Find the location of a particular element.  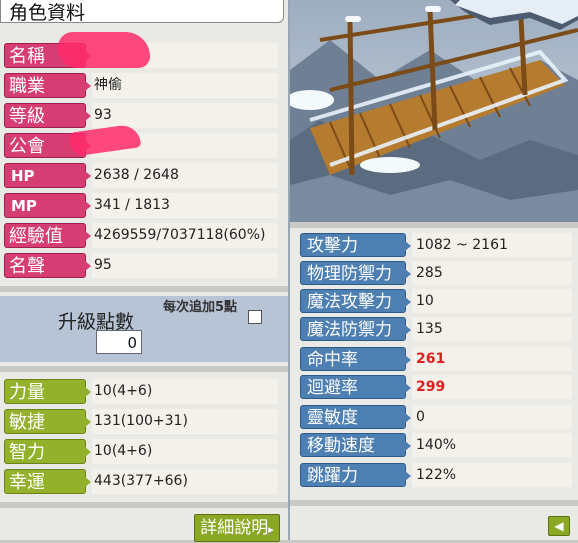

info-value-fame: 95 is located at coordinates (185, 265).